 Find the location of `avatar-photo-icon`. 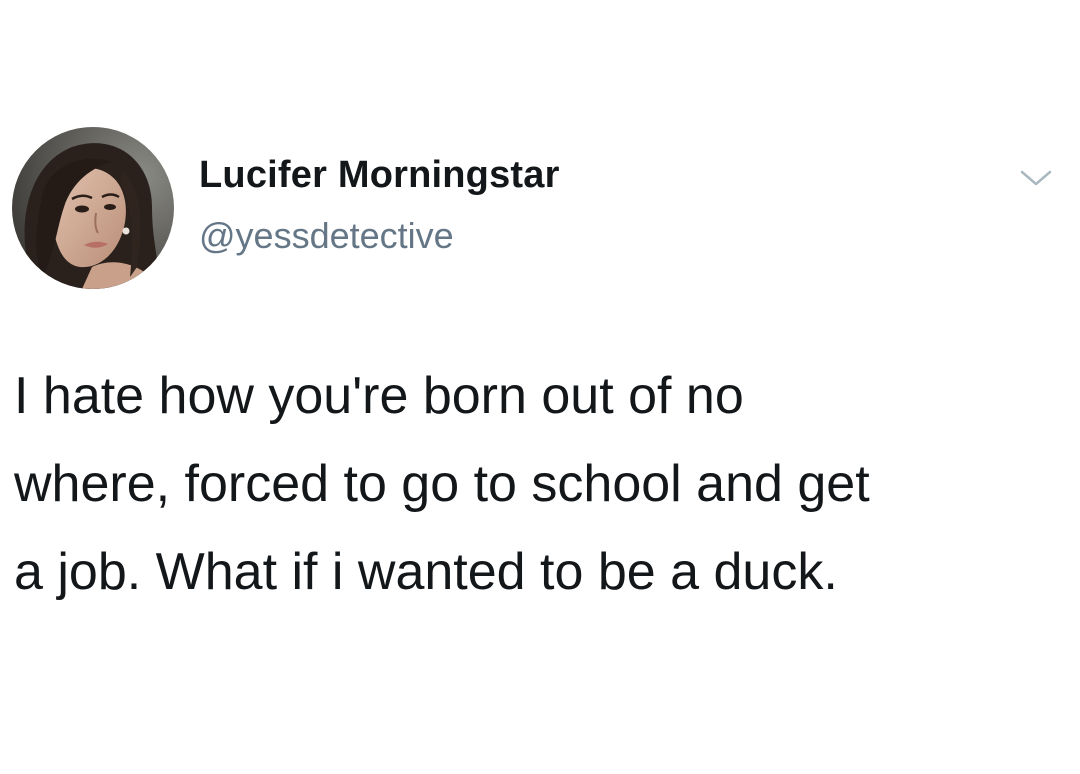

avatar-photo-icon is located at coordinates (93, 208).